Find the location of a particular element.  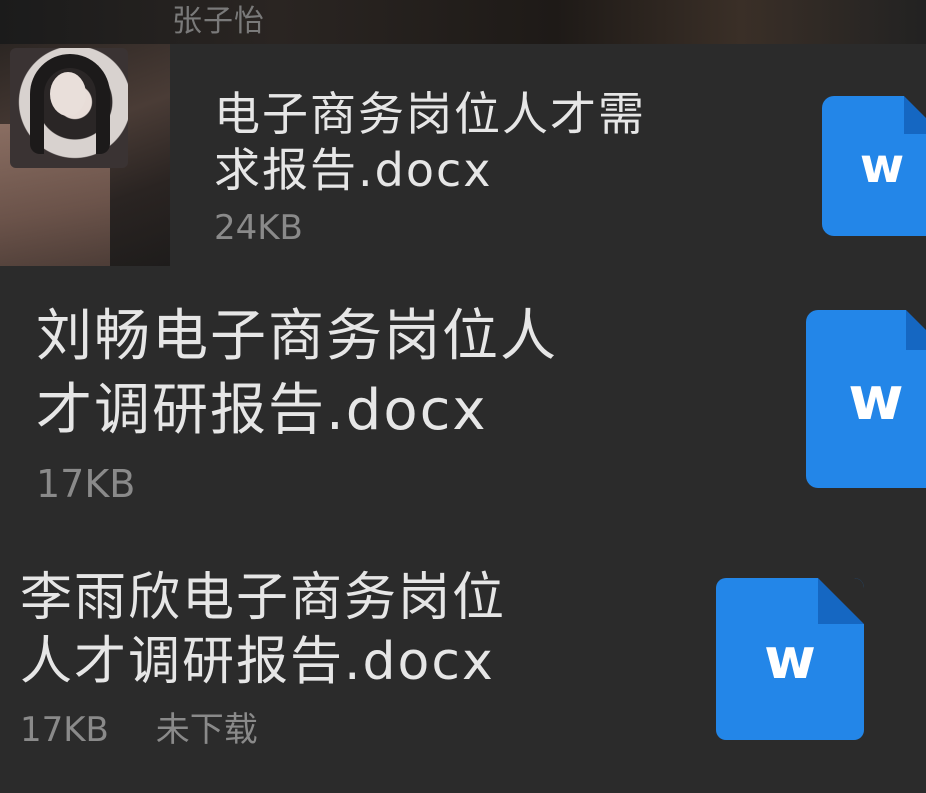

file-name: 李雨欣电子商务岗位 人才调研报告.docx is located at coordinates (263, 630).